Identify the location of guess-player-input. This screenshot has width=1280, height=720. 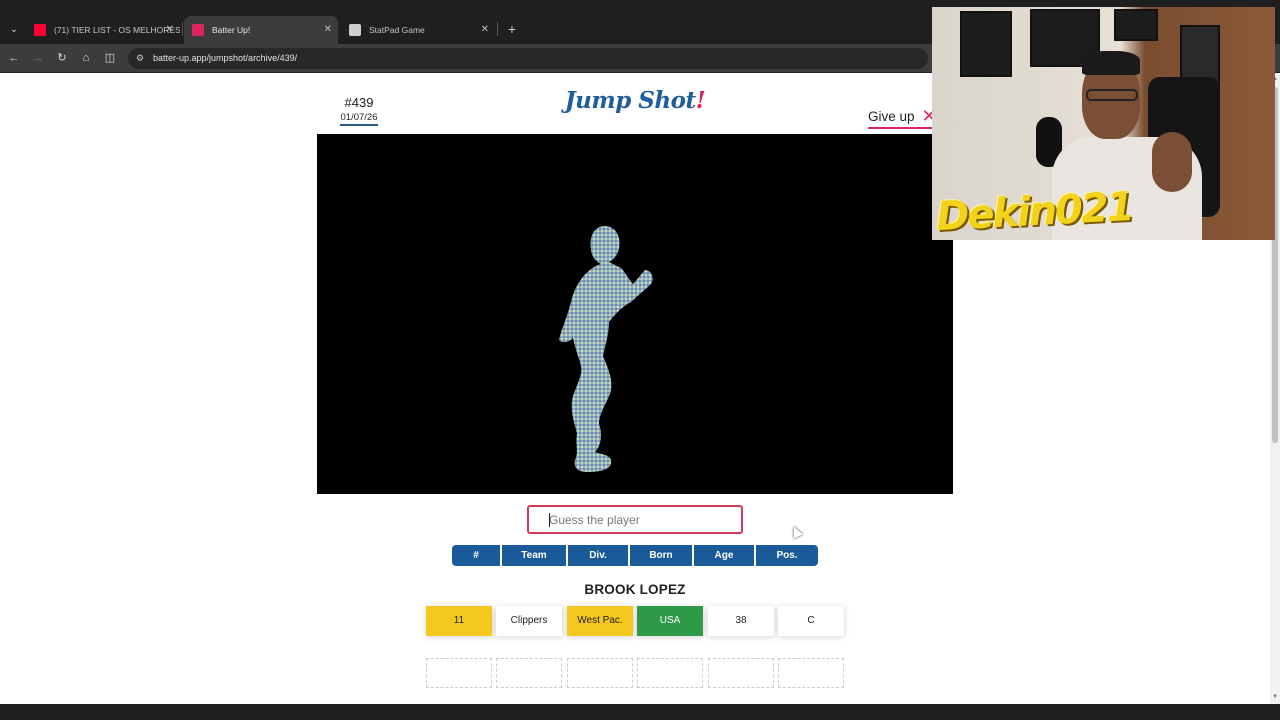
(635, 519).